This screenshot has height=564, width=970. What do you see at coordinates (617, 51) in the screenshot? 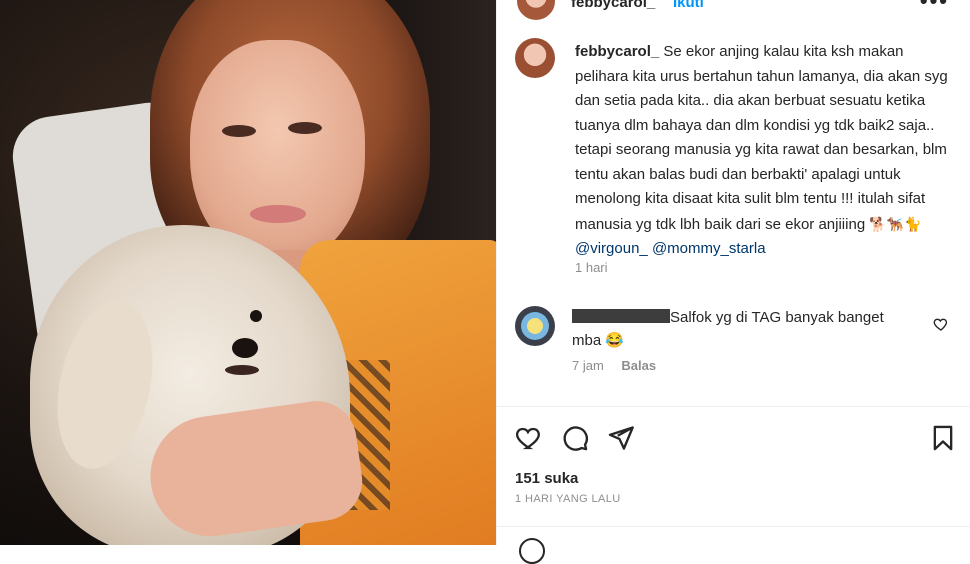
I see `caption-username: febbycarol_` at bounding box center [617, 51].